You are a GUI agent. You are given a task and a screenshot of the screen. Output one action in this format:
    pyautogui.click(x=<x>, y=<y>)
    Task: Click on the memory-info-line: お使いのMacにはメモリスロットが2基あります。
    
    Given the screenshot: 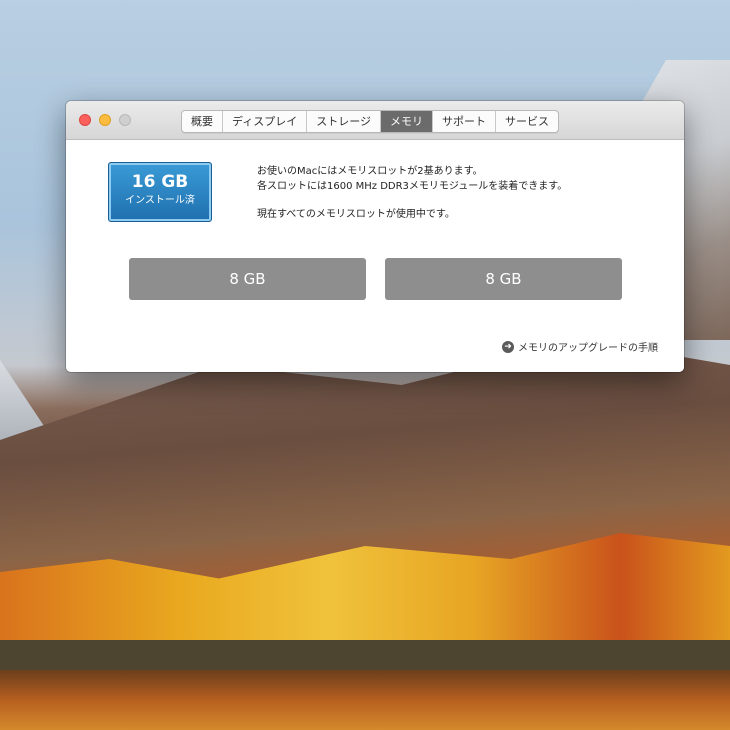 What is the action you would take?
    pyautogui.click(x=370, y=171)
    